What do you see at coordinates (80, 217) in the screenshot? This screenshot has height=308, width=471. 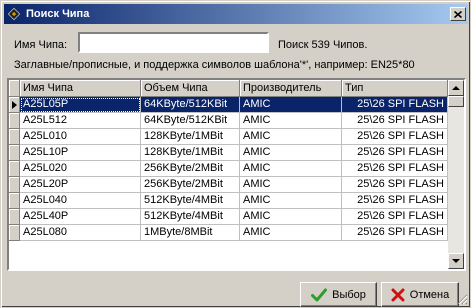 I see `cell-chip-name: A25L40P` at bounding box center [80, 217].